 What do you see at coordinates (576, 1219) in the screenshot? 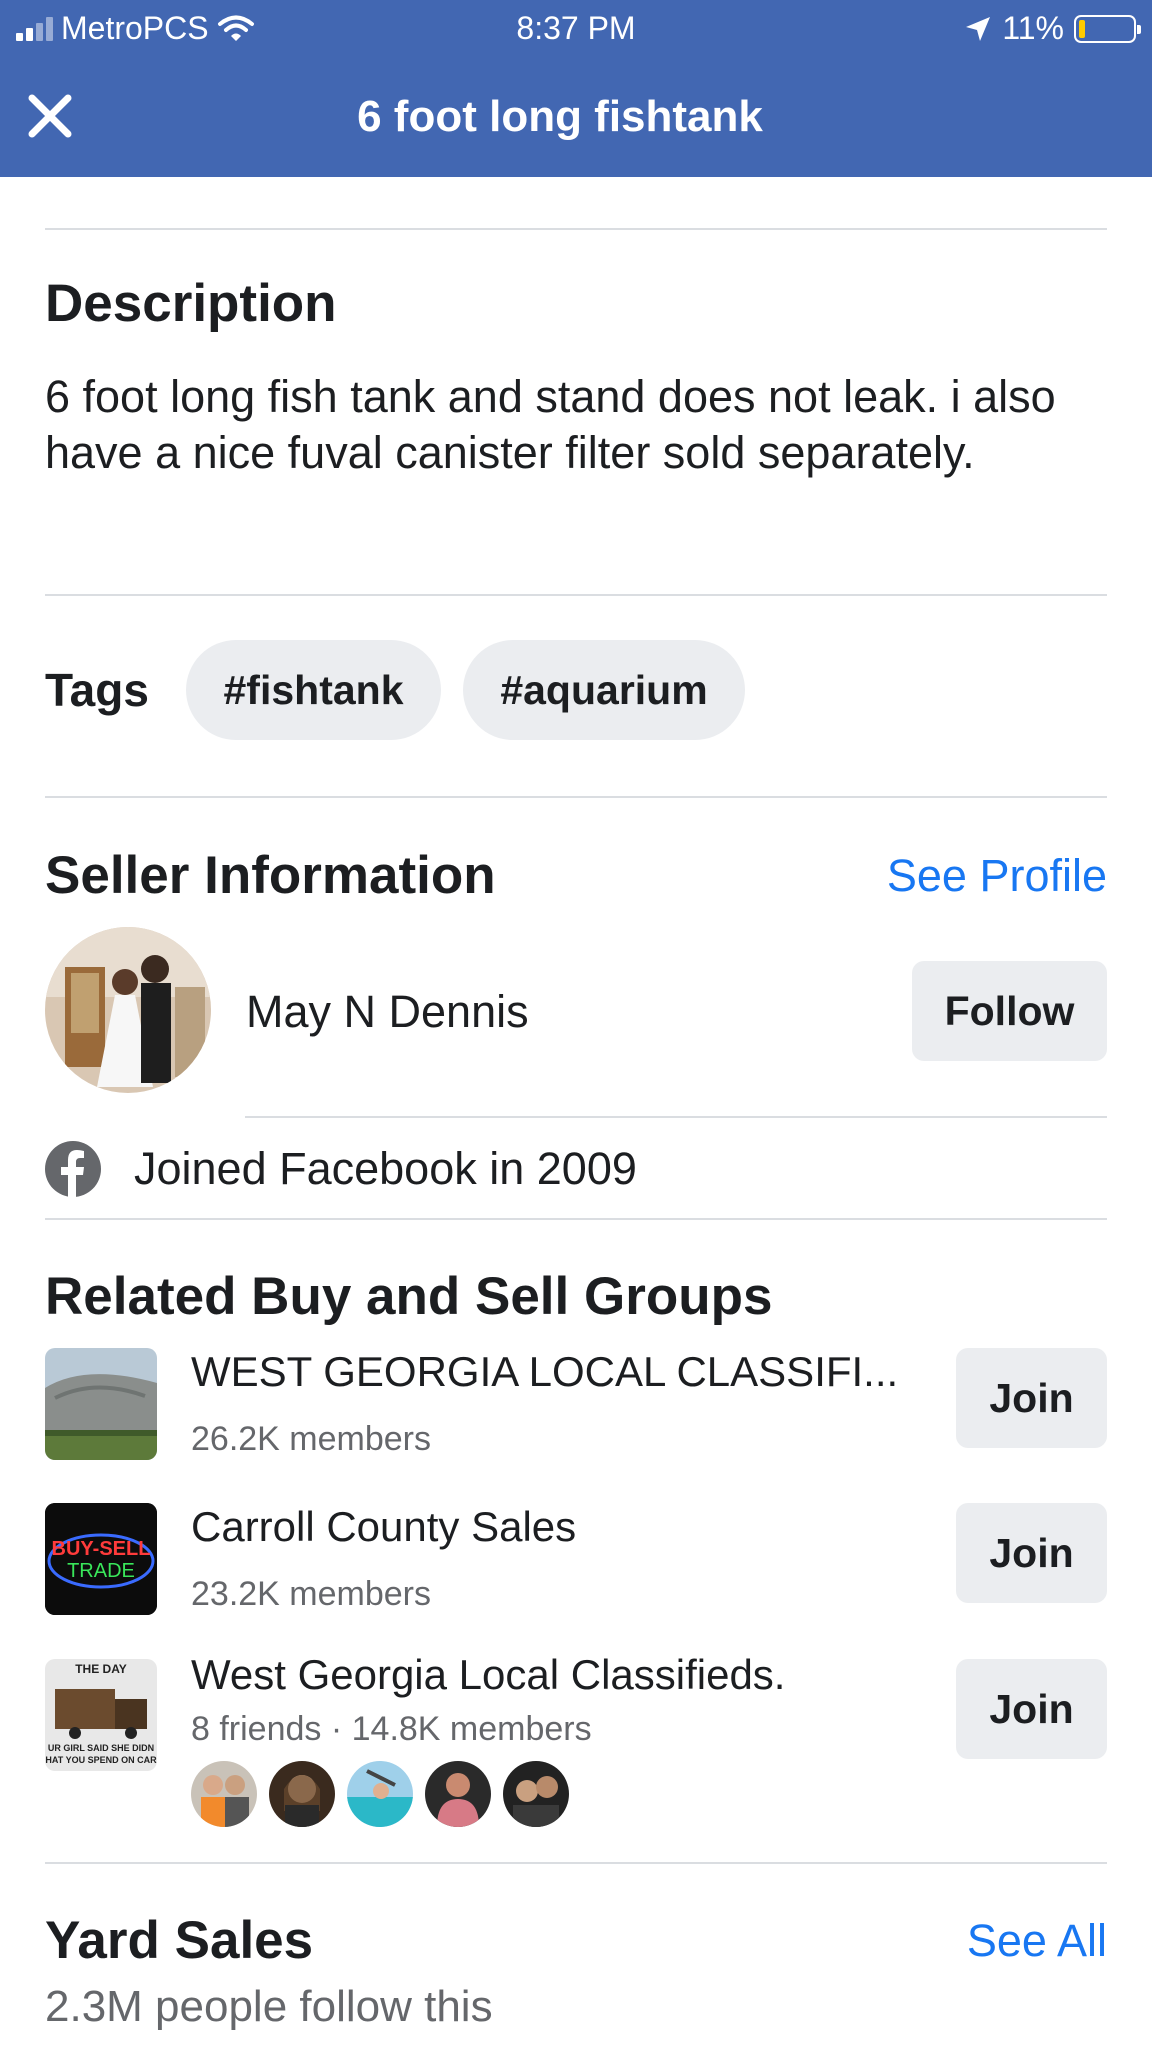
I see `divider-seller` at bounding box center [576, 1219].